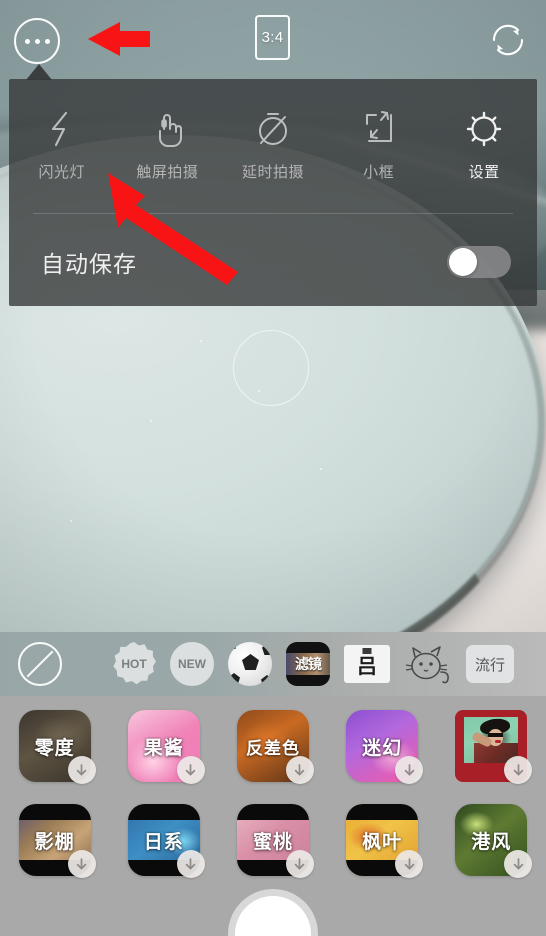 The width and height of the screenshot is (546, 936). I want to click on filter-cell: 迷幻, so click(384, 747).